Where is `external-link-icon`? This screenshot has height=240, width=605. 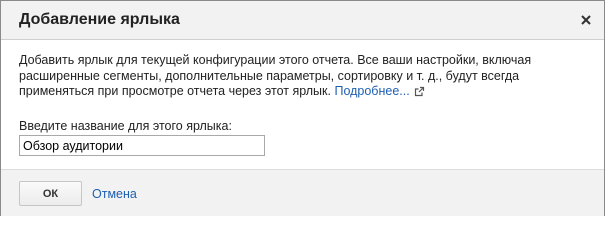 external-link-icon is located at coordinates (419, 91).